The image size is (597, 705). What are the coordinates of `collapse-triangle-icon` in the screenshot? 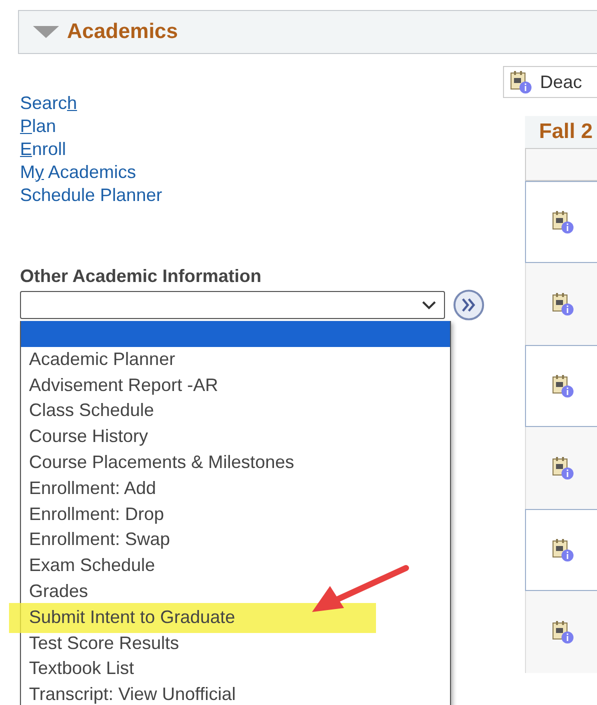 It's located at (46, 32).